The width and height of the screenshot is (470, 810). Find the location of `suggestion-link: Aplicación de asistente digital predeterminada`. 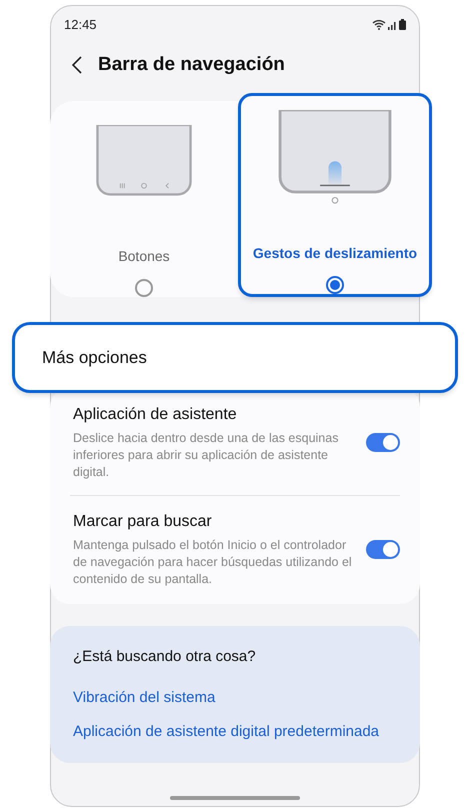

suggestion-link: Aplicación de asistente digital predeterminada is located at coordinates (235, 731).